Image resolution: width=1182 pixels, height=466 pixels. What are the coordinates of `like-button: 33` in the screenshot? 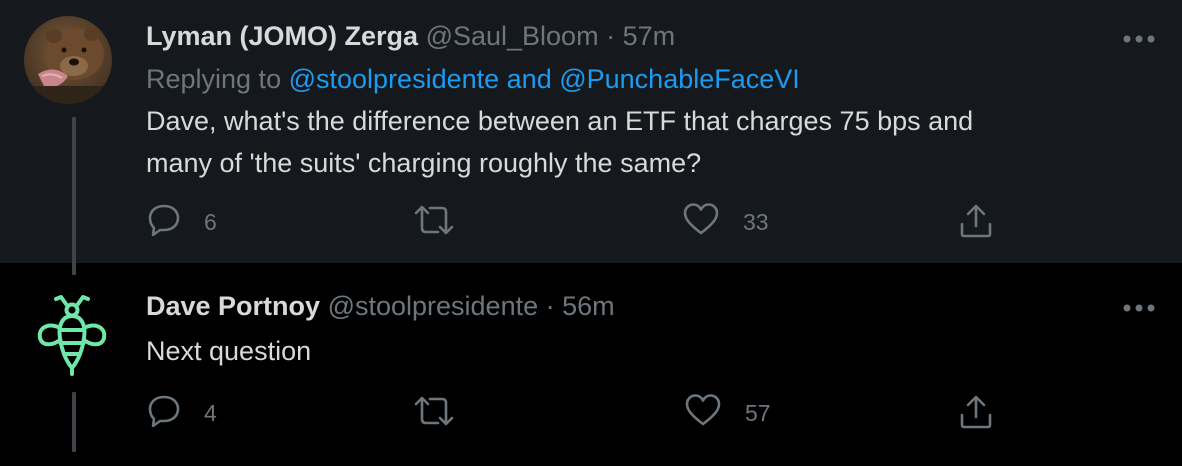 It's located at (733, 222).